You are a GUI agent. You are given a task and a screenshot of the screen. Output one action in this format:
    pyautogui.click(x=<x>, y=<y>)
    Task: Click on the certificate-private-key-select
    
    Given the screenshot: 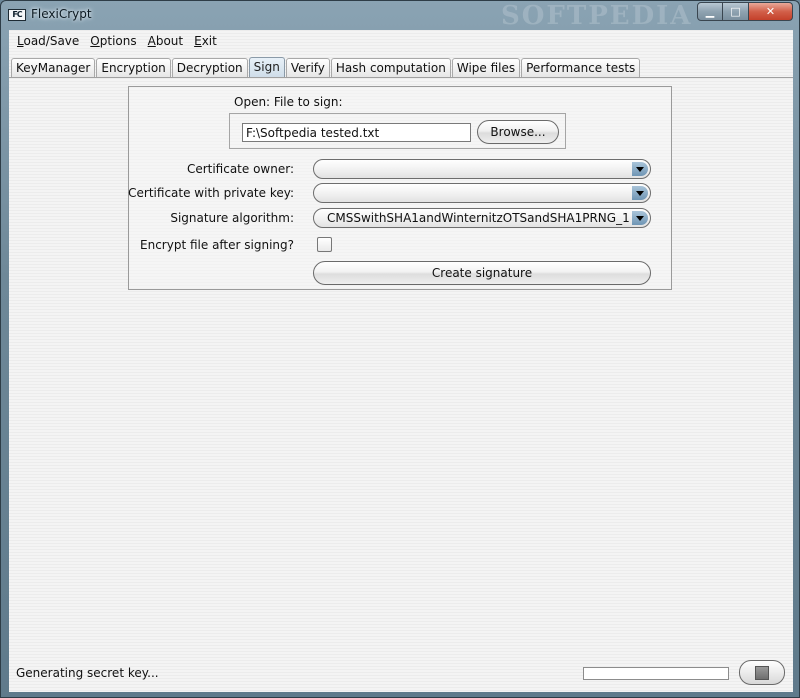 What is the action you would take?
    pyautogui.click(x=482, y=193)
    